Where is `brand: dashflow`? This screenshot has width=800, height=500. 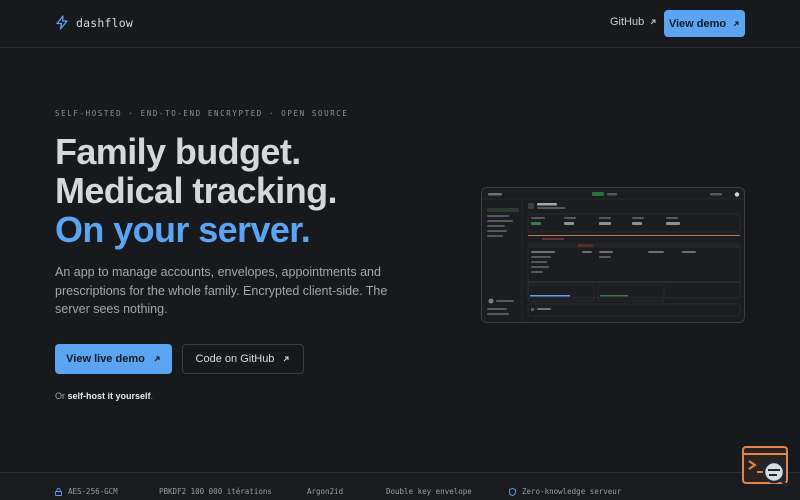
brand: dashflow is located at coordinates (94, 22).